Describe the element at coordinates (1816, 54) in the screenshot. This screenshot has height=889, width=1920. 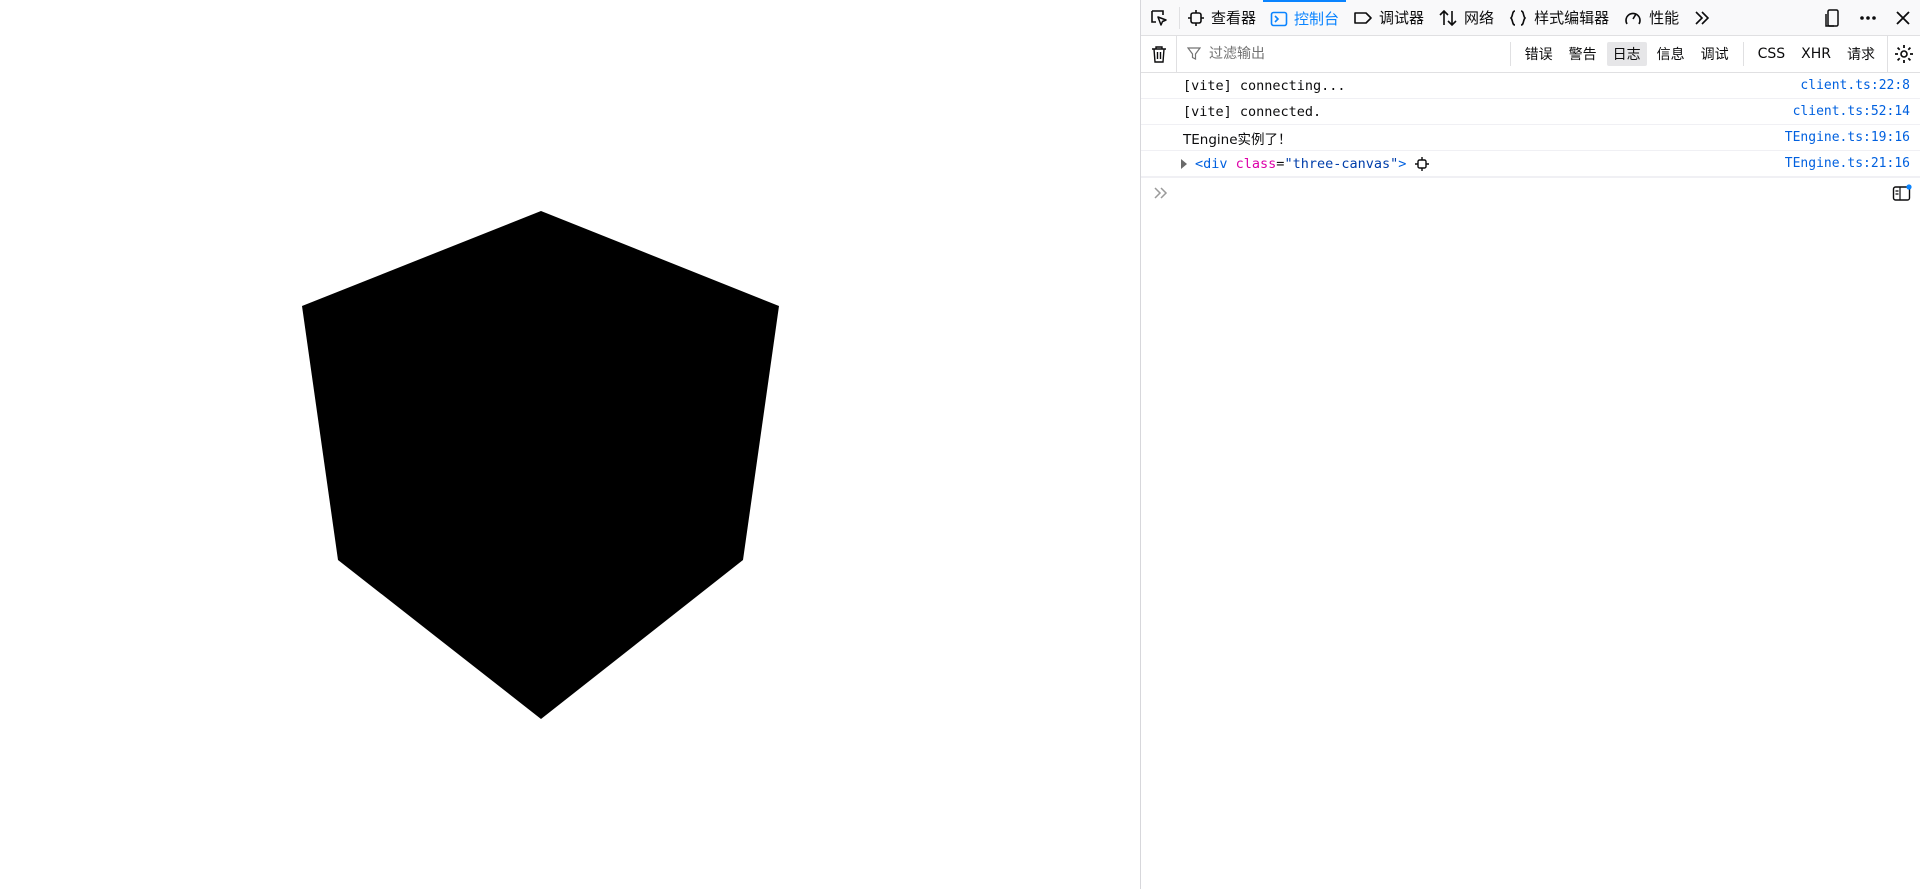
I see `requests-xhr-toggle: XHR` at that location.